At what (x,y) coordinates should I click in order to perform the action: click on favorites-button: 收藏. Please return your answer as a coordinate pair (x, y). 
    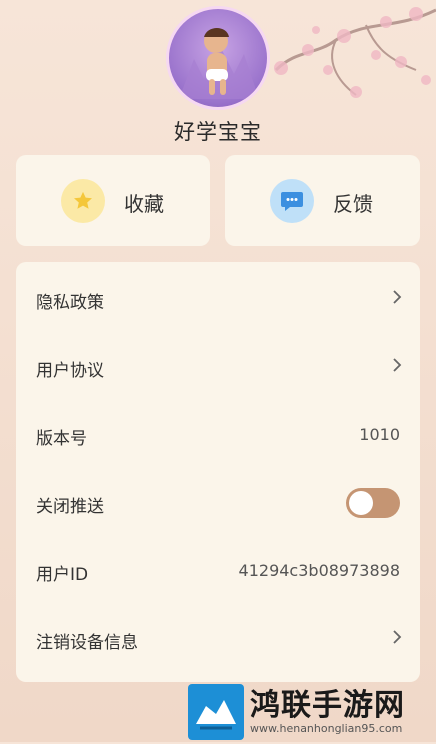
    Looking at the image, I should click on (113, 200).